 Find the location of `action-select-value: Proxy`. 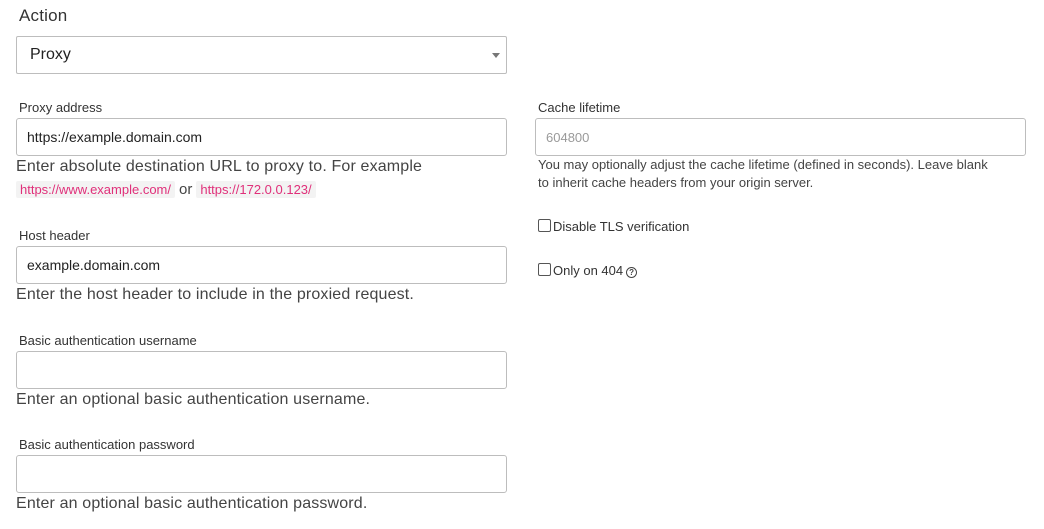

action-select-value: Proxy is located at coordinates (50, 54).